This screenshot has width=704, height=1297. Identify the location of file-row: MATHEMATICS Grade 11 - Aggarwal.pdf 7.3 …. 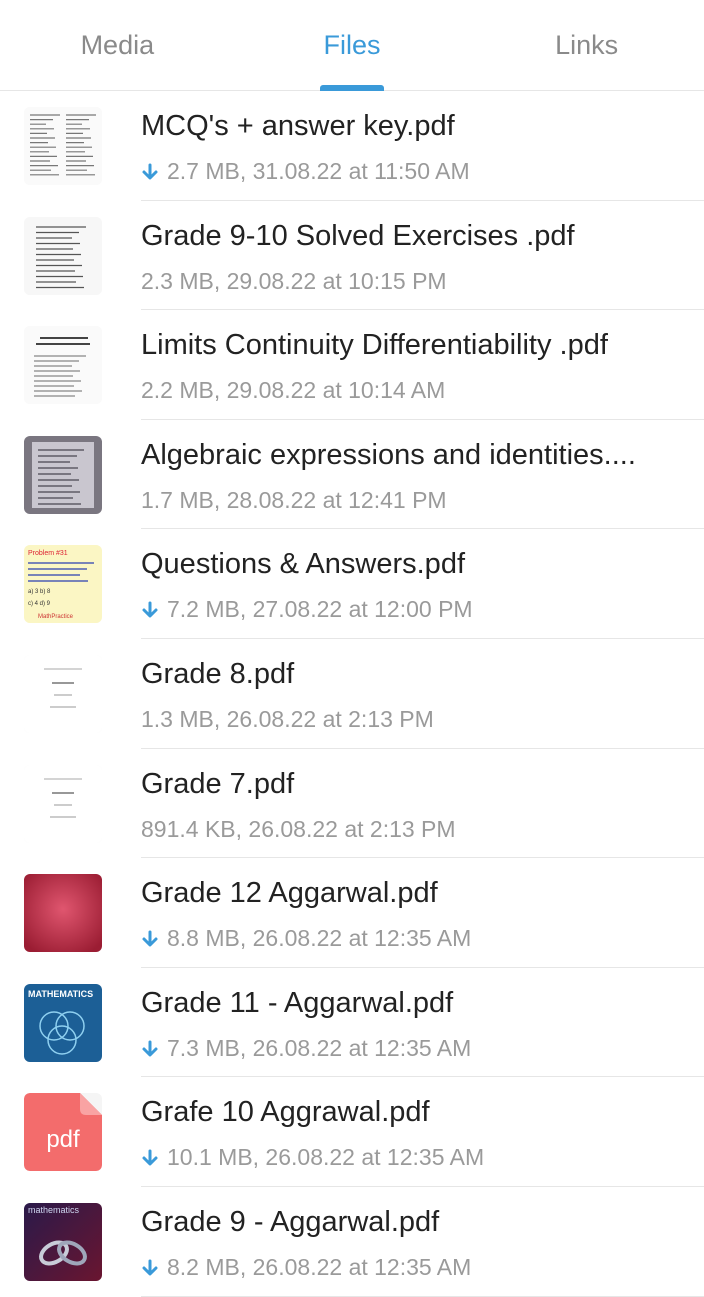
(352, 1023).